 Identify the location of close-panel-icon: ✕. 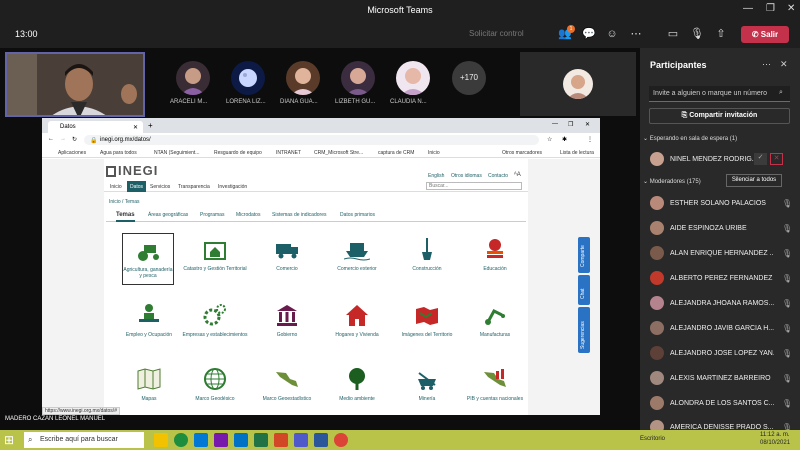
(784, 64).